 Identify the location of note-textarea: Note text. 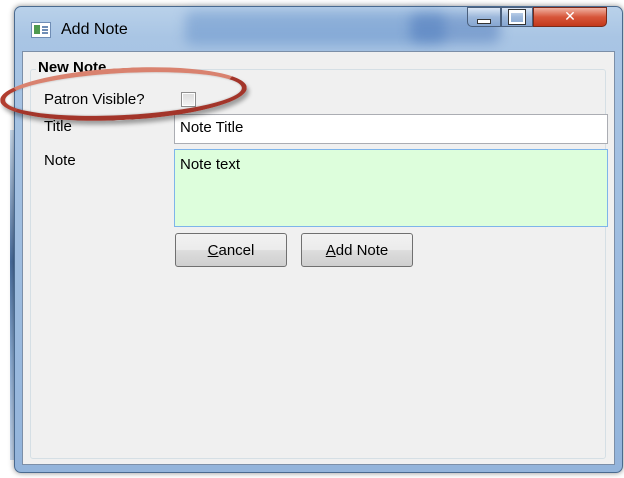
(391, 188).